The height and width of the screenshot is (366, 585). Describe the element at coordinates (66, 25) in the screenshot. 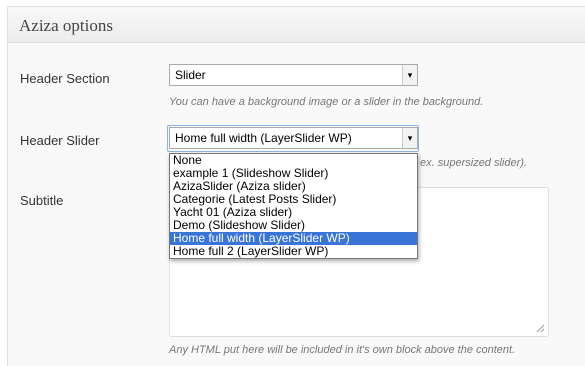

I see `panel-title: Aziza options` at that location.